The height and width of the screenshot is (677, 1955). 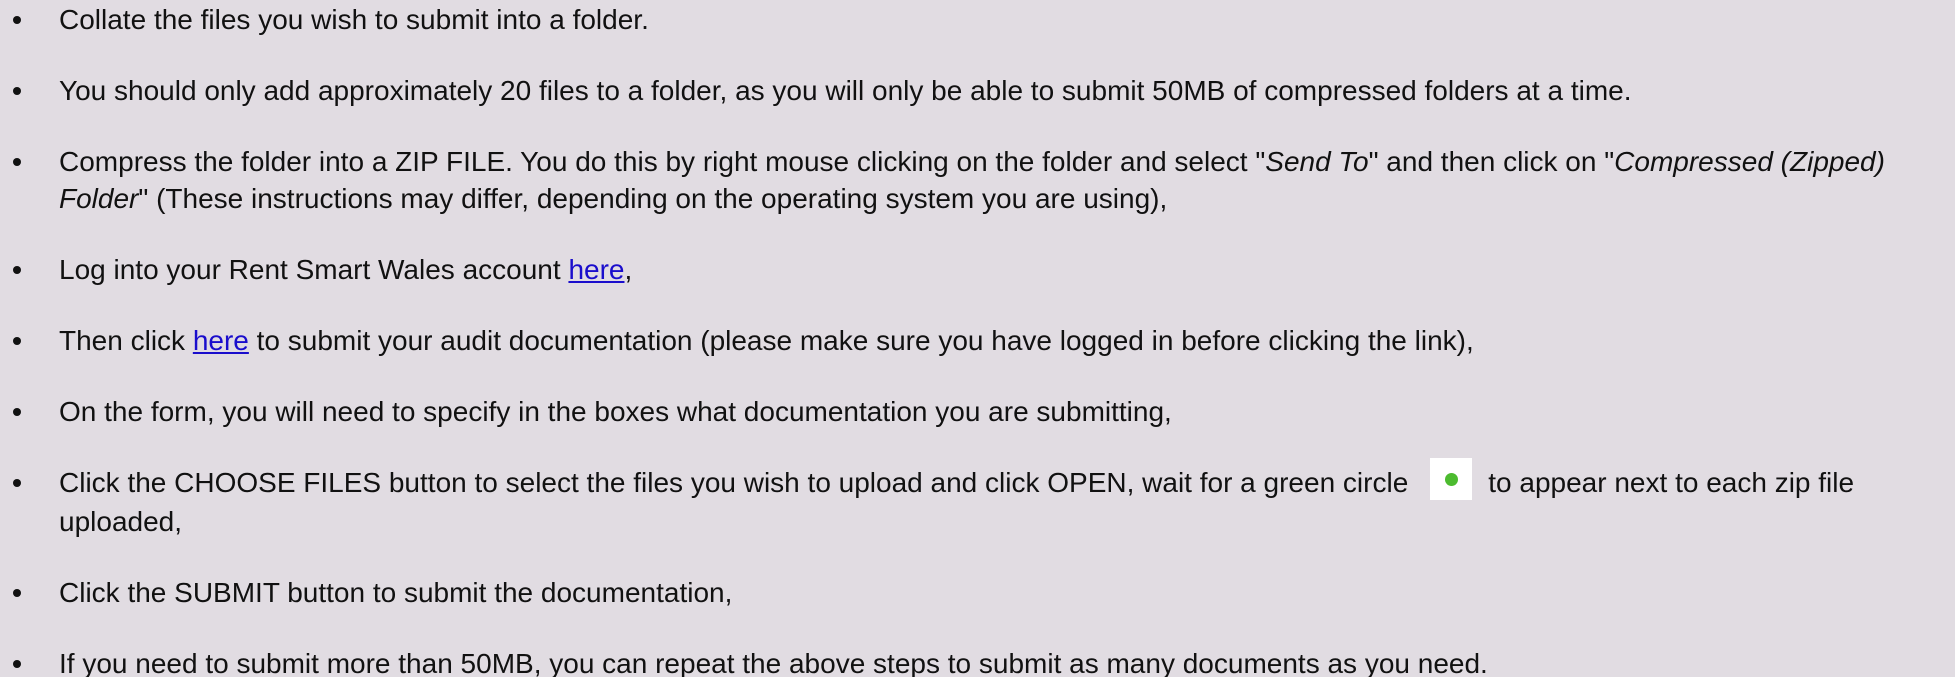 What do you see at coordinates (314, 269) in the screenshot?
I see `step-text-part: Log into your Rent Smart Wales account` at bounding box center [314, 269].